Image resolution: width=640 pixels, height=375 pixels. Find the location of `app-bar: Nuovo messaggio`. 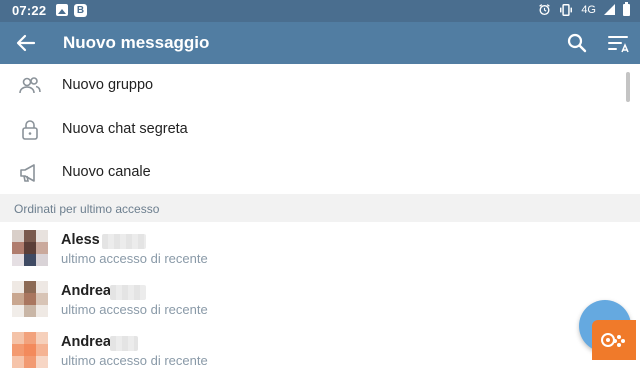

app-bar: Nuovo messaggio is located at coordinates (320, 43).